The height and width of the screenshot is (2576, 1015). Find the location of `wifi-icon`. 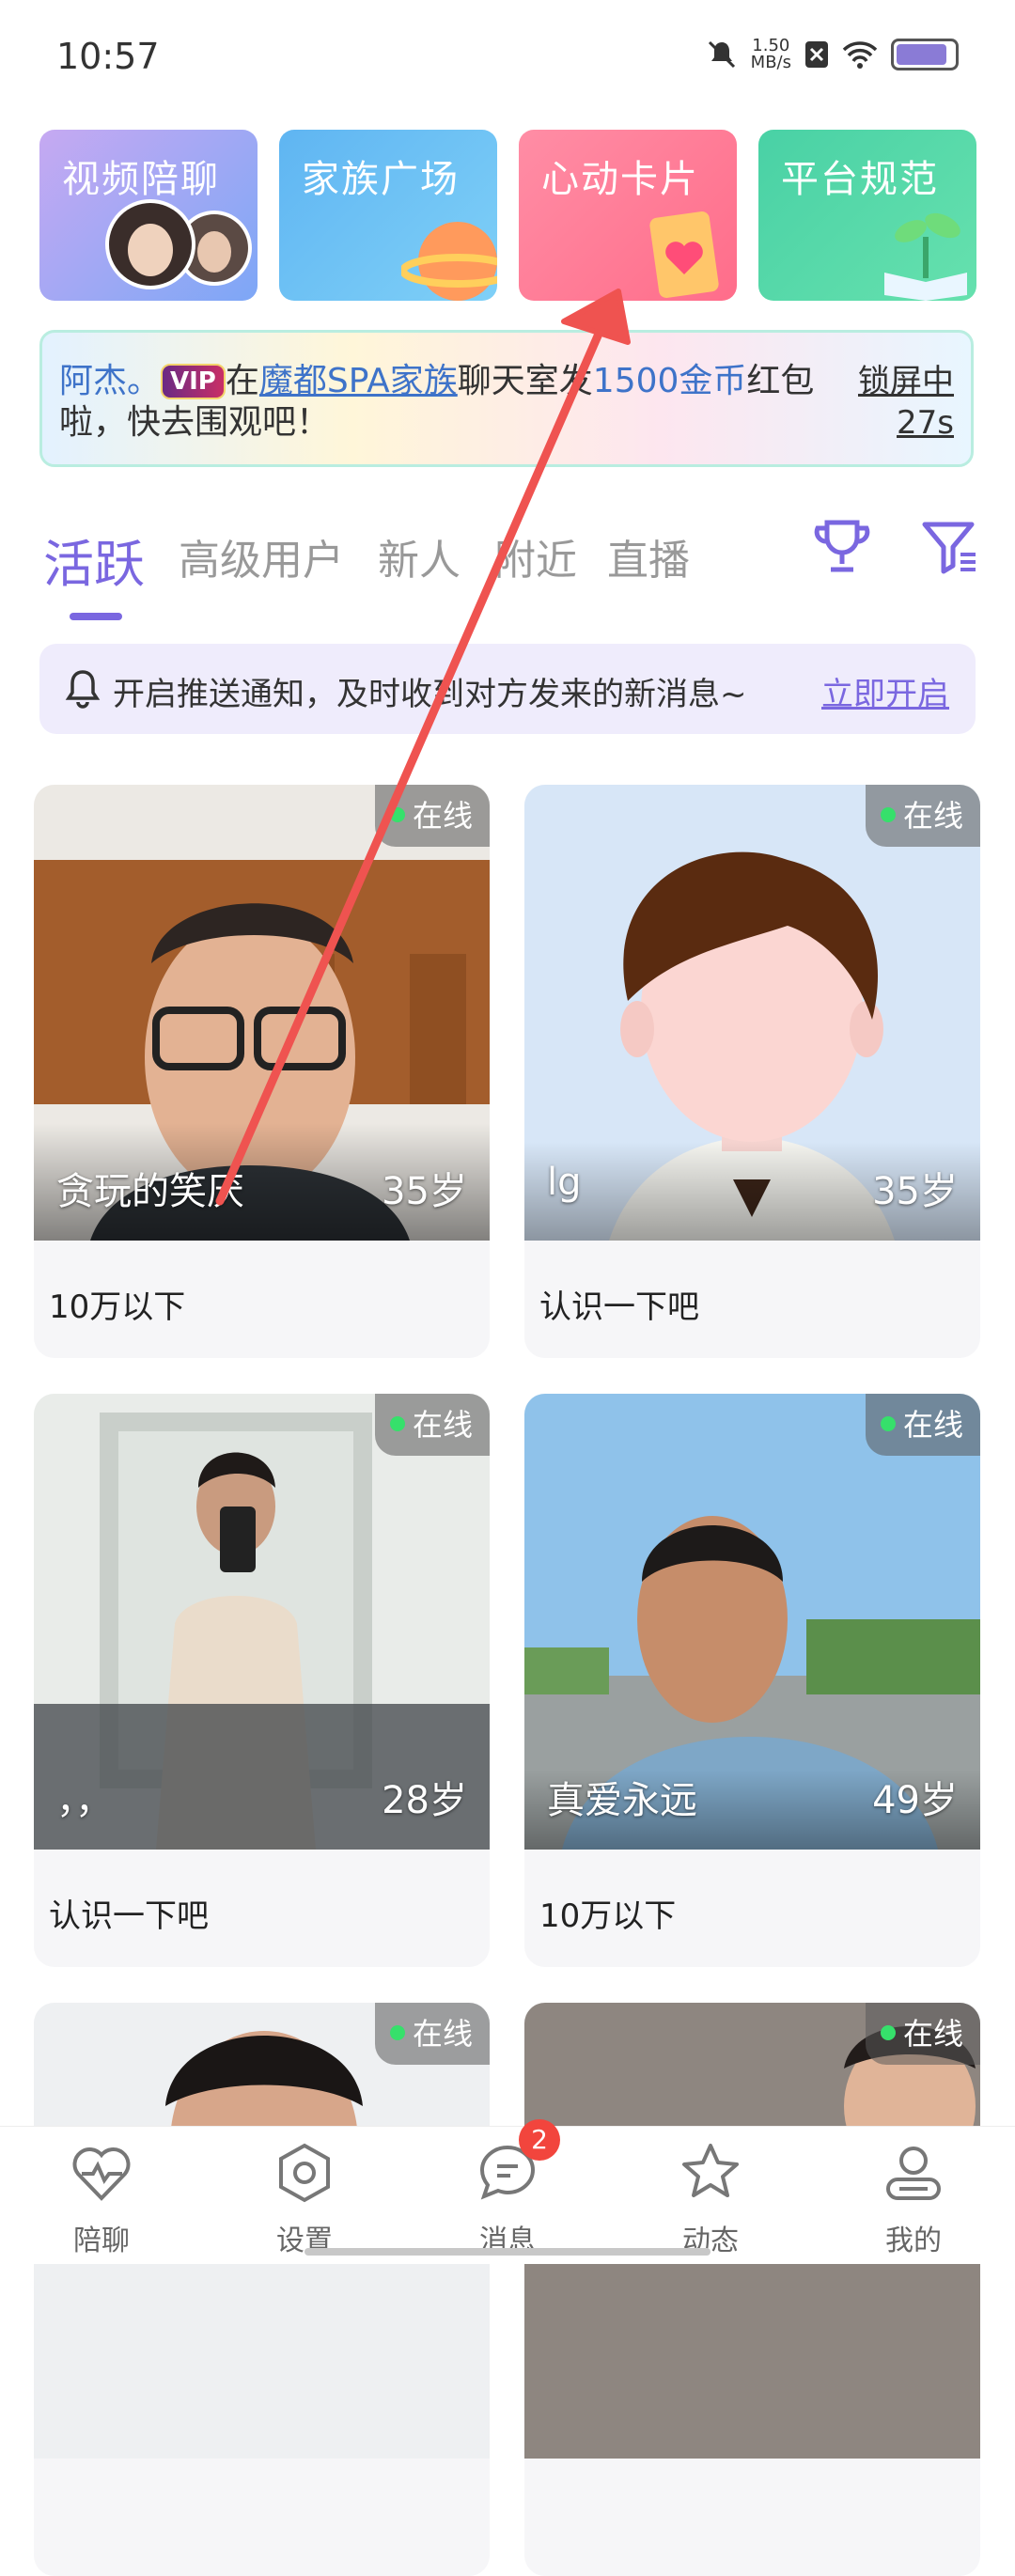

wifi-icon is located at coordinates (860, 55).